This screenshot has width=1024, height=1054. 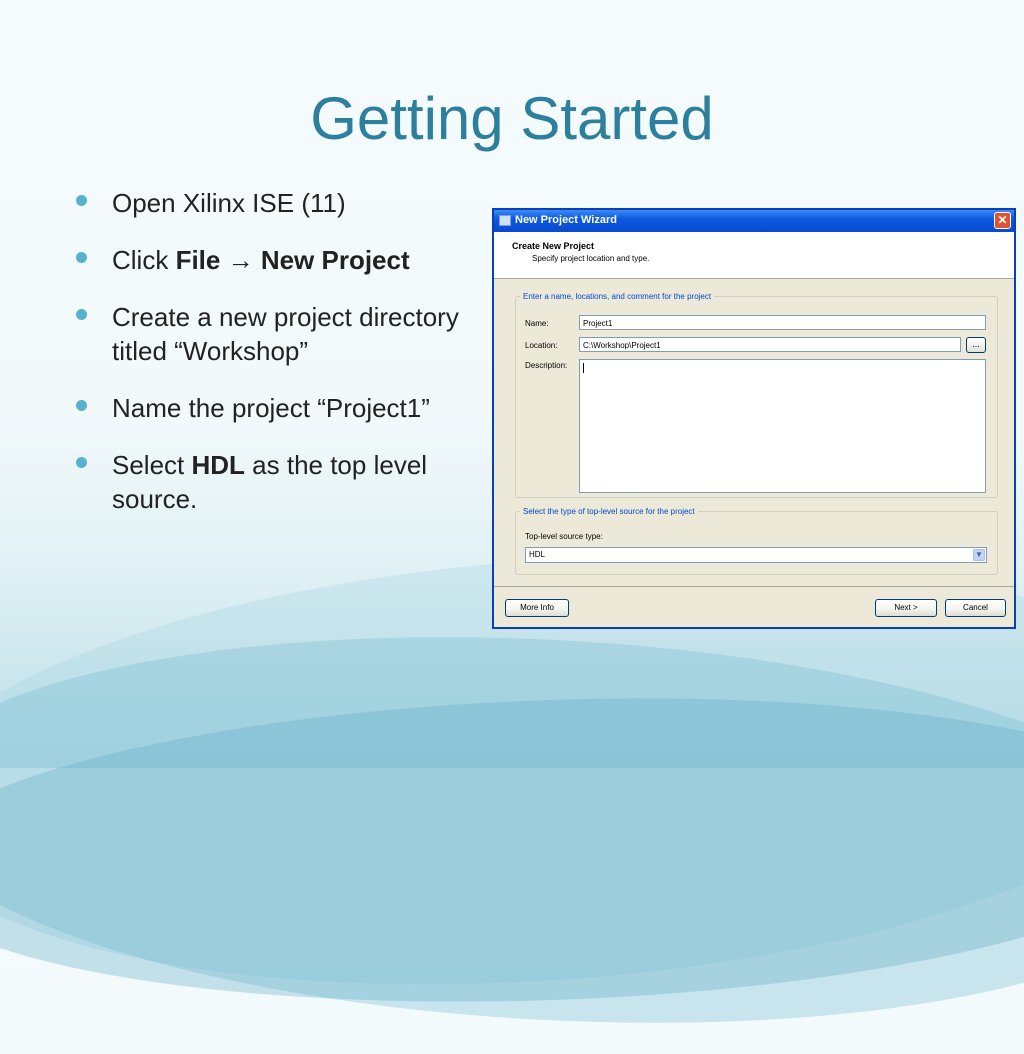 I want to click on arrow-right-icon: →, so click(x=240, y=260).